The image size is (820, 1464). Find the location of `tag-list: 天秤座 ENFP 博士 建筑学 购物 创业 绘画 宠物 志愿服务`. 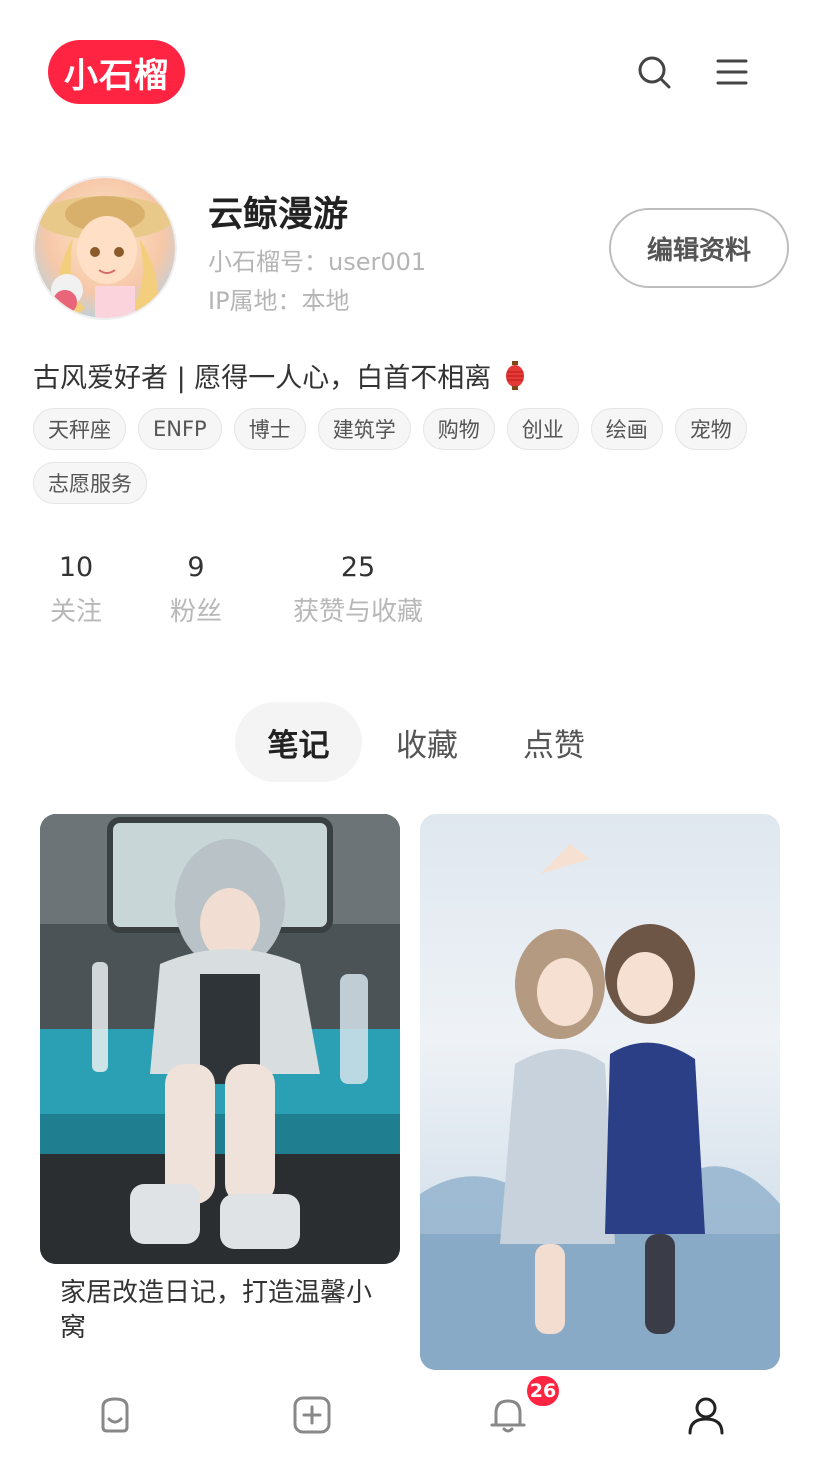

tag-list: 天秤座 ENFP 博士 建筑学 购物 创业 绘画 宠物 志愿服务 is located at coordinates (413, 456).